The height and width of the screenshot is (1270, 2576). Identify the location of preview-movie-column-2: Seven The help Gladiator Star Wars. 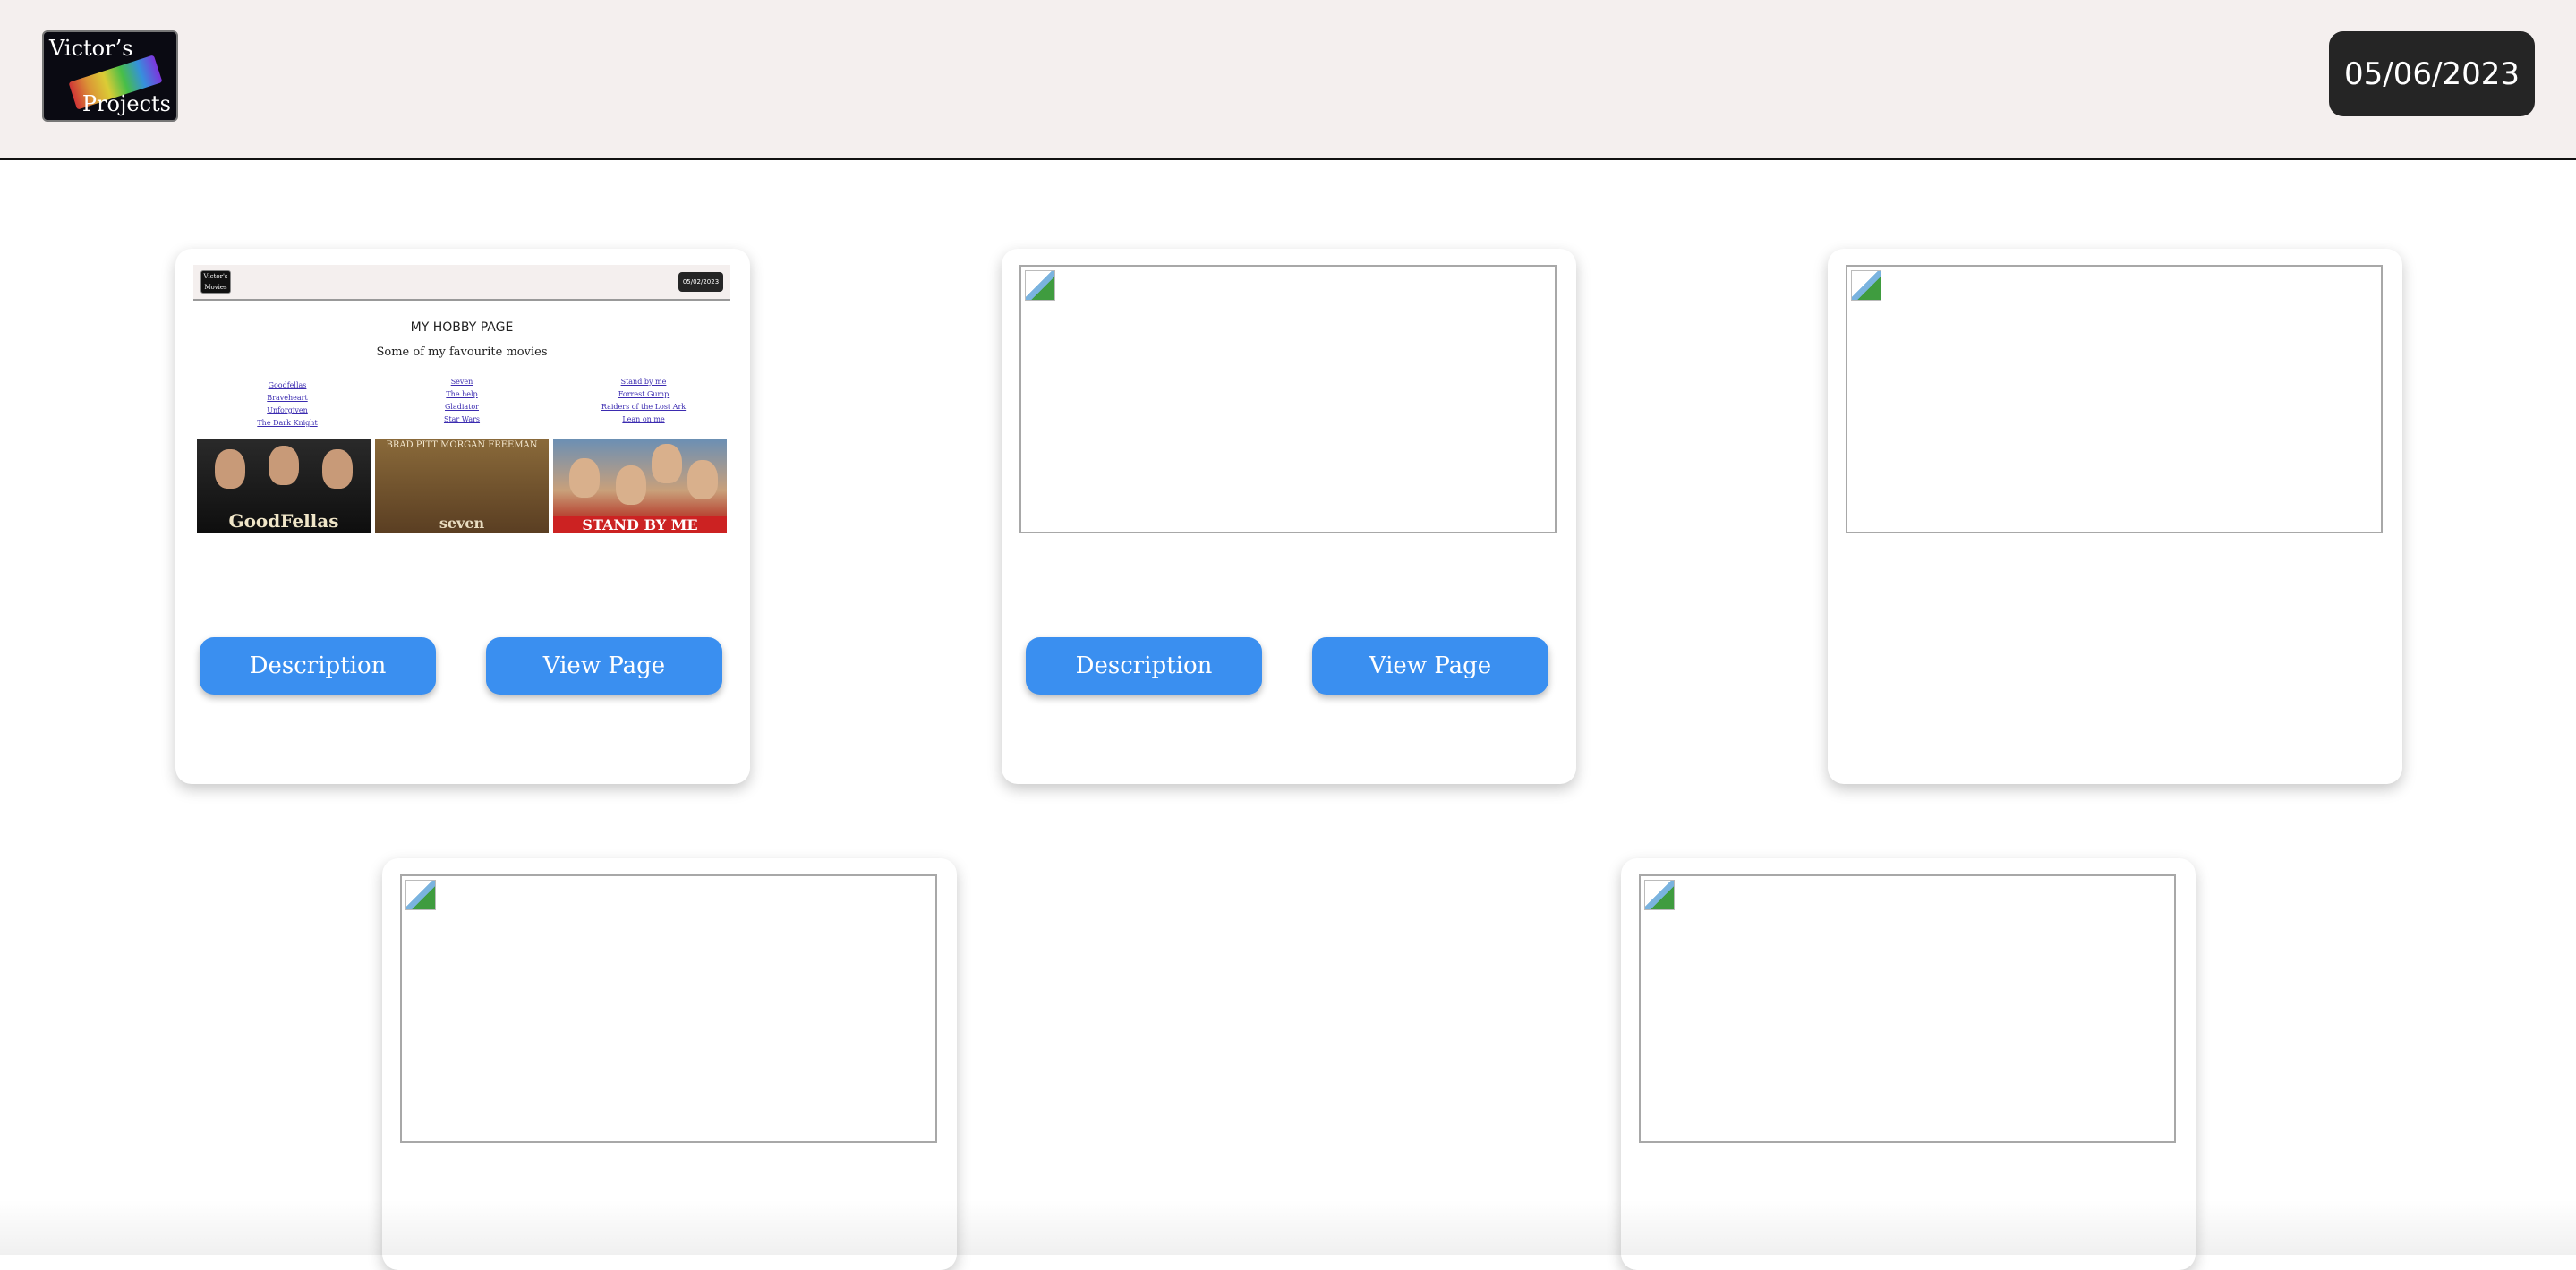
(461, 401).